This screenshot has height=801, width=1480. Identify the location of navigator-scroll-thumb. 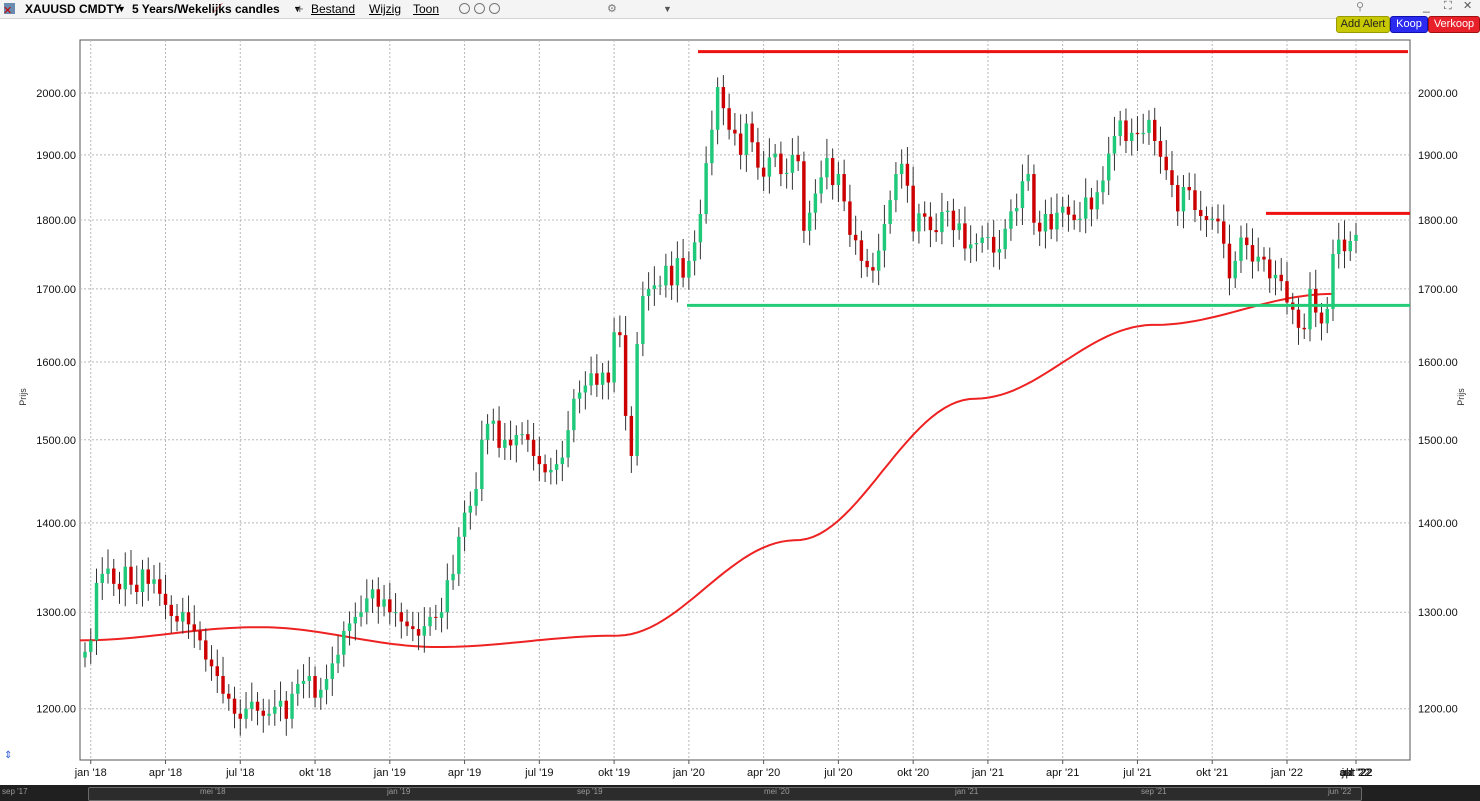
(725, 794).